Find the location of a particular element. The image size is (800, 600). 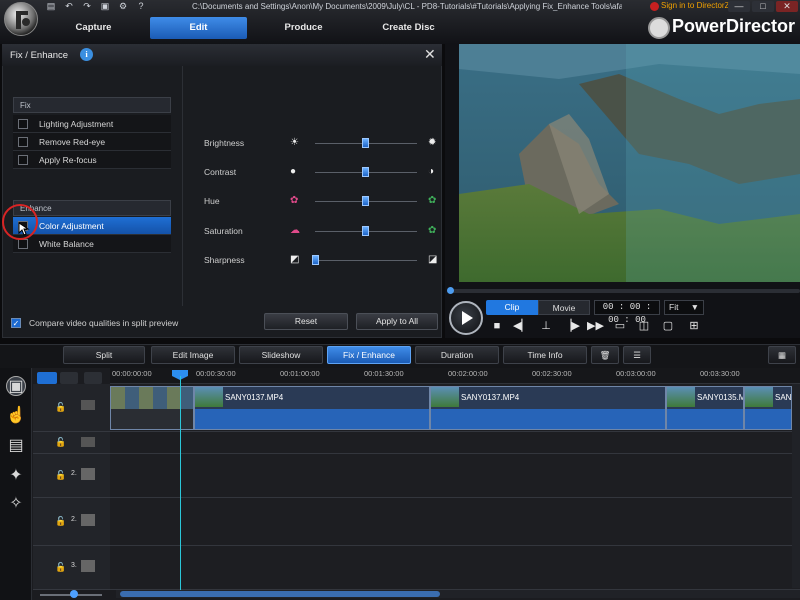

enhance-item-label: Color Adjustment is located at coordinates (71, 226).